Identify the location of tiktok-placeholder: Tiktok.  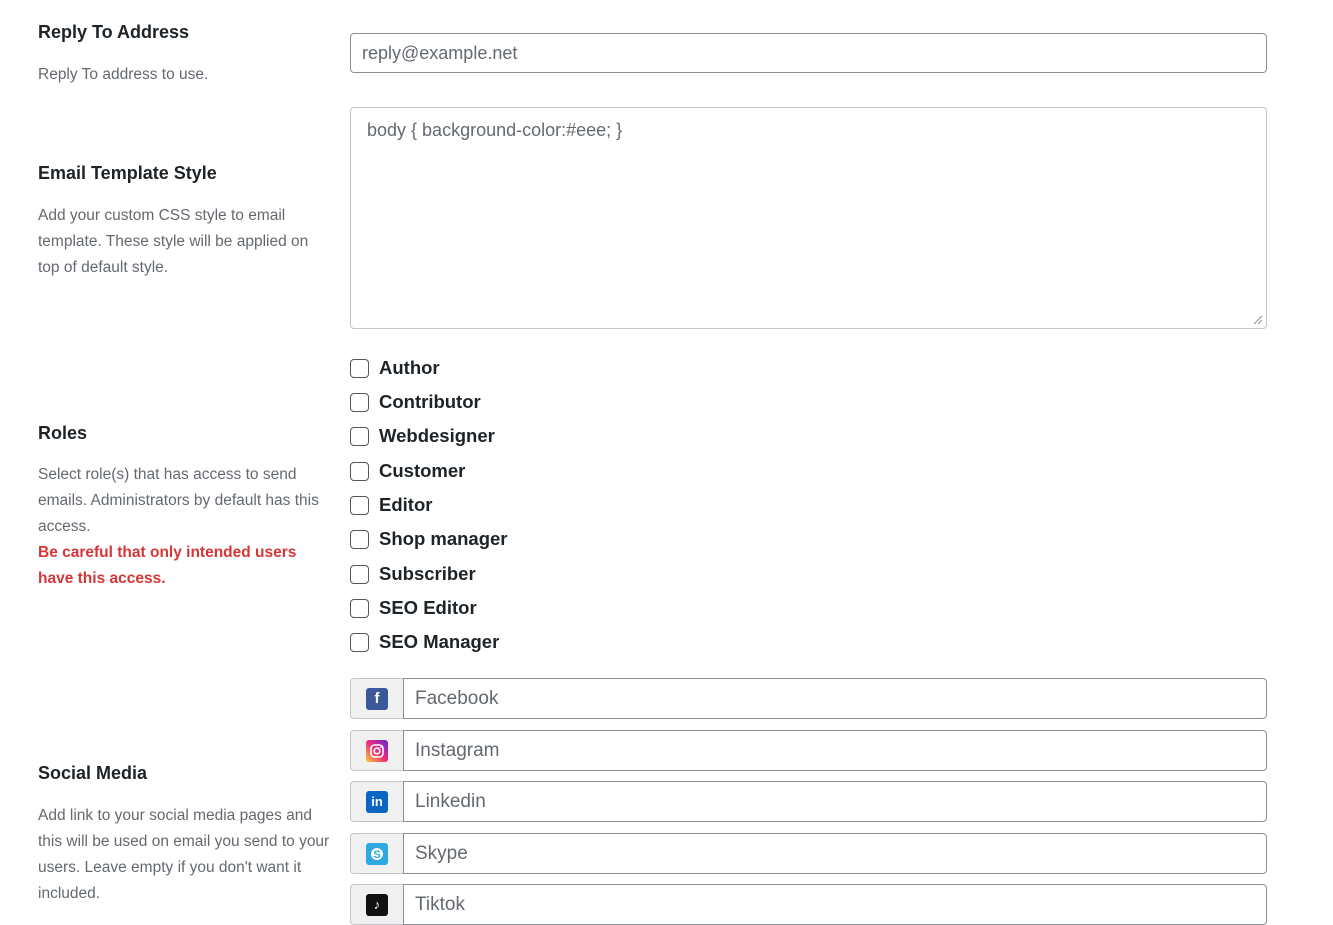
(440, 904).